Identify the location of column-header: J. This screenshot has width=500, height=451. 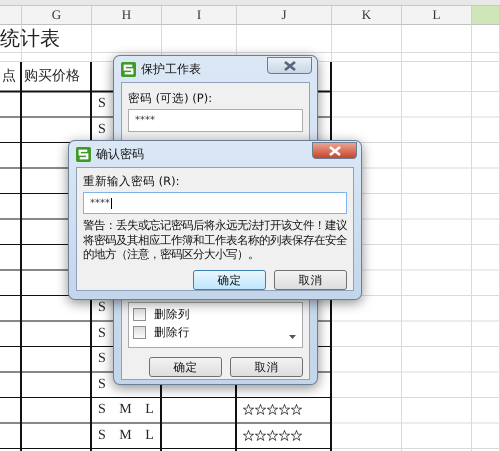
(284, 15).